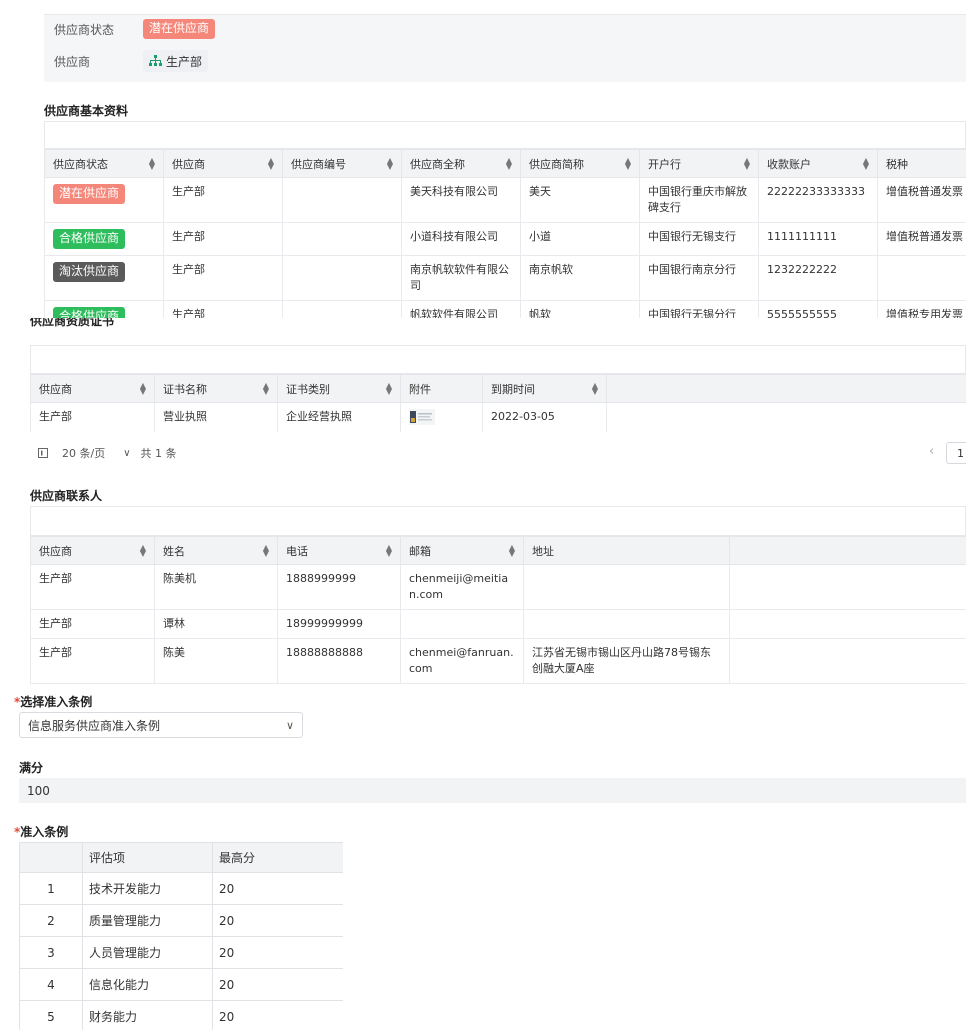  What do you see at coordinates (505, 48) in the screenshot?
I see `supplier-summary-panel: 供应商状态 潜在供应商 供应商 生产部` at bounding box center [505, 48].